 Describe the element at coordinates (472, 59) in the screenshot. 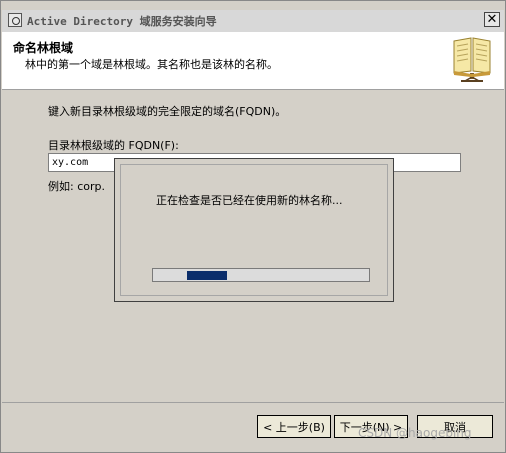

I see `book-icon` at that location.